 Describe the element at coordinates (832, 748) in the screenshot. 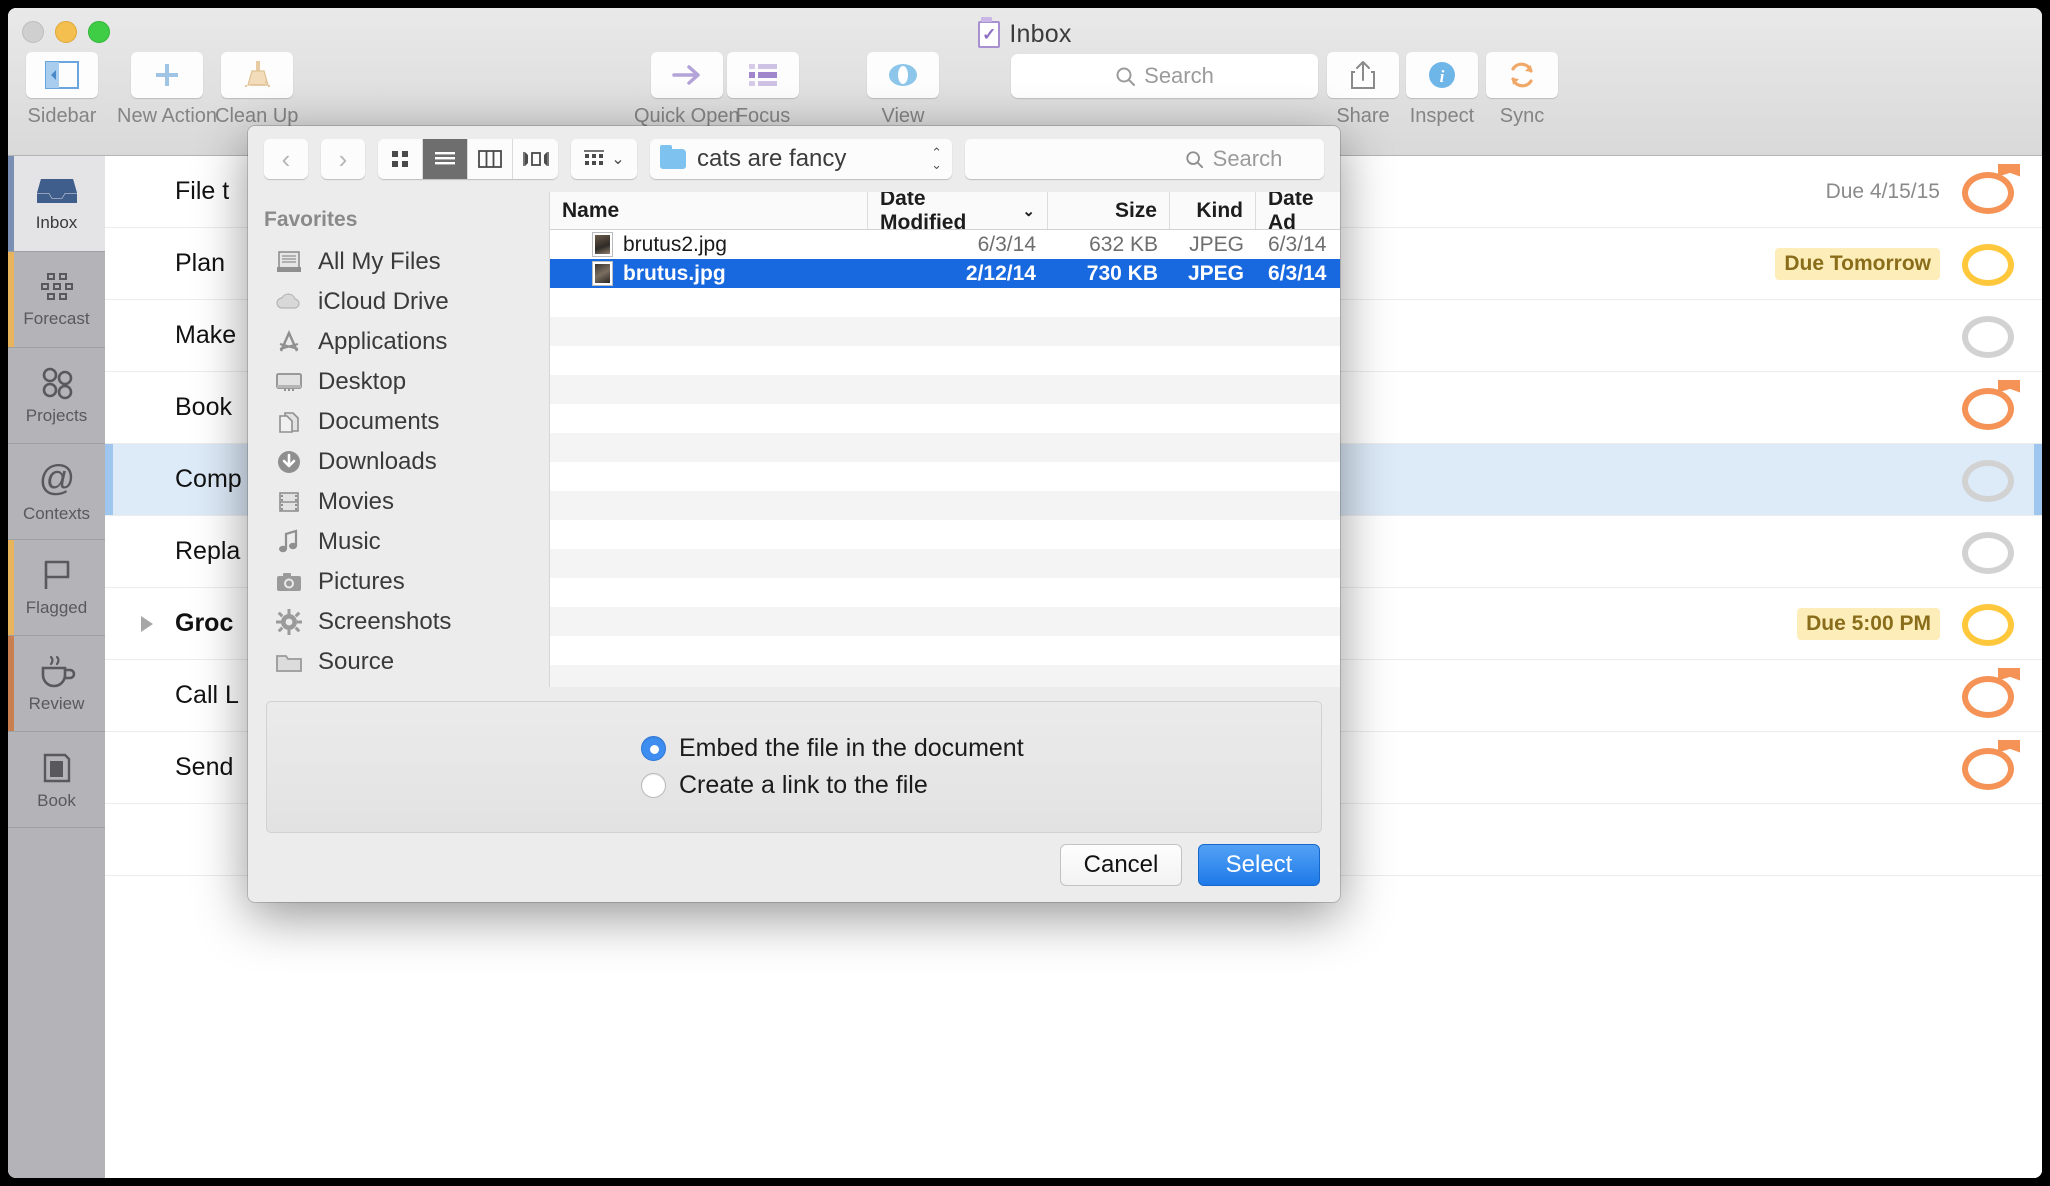

I see `option-embed-file: Embed the file in the document` at that location.